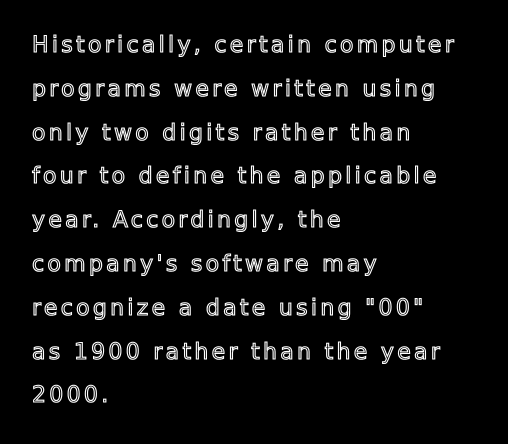  Describe the element at coordinates (237, 352) in the screenshot. I see `paragraph-line: as 1900 rather than the year` at that location.